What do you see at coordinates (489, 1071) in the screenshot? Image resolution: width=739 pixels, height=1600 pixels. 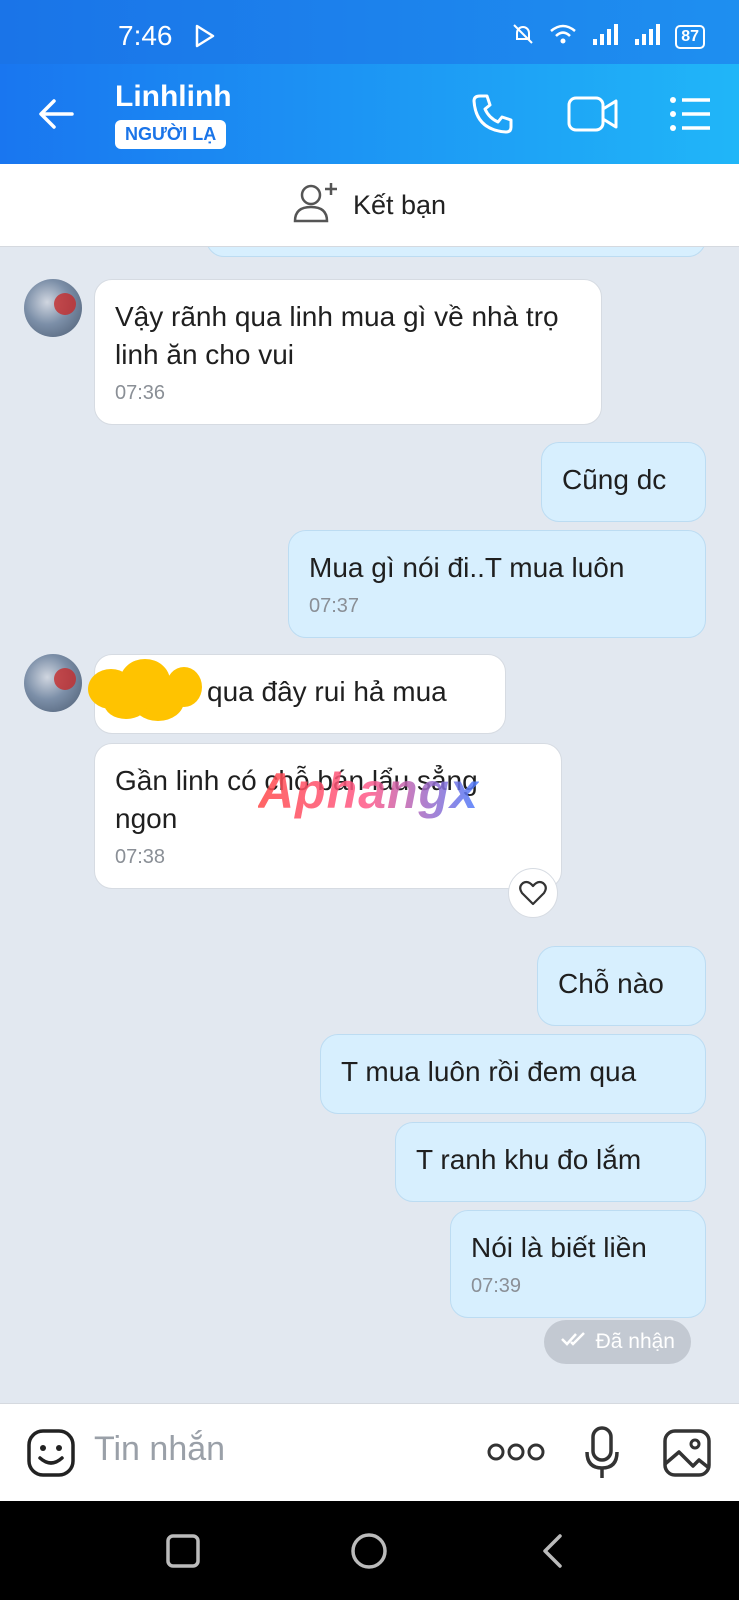 I see `message-text: T mua luôn rồi đem qua` at bounding box center [489, 1071].